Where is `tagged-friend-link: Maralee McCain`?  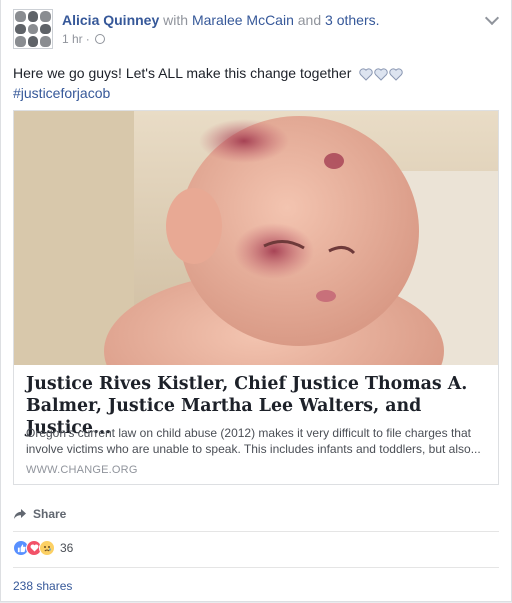 tagged-friend-link: Maralee McCain is located at coordinates (243, 20).